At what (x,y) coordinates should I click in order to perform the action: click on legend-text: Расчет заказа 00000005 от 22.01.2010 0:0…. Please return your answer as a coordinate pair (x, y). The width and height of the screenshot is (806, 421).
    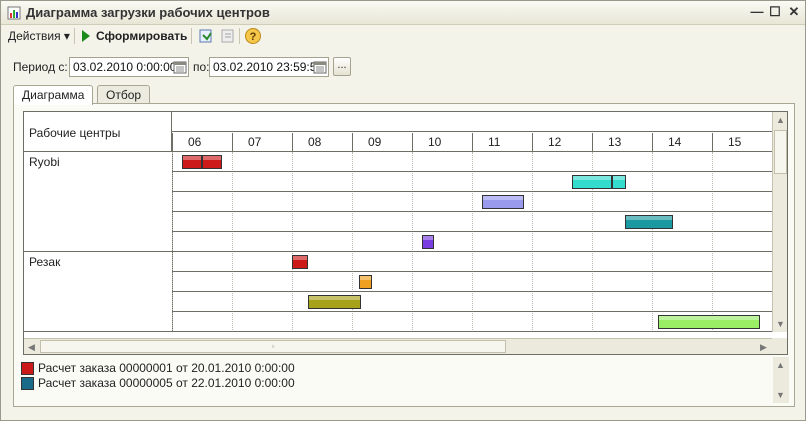
    Looking at the image, I should click on (166, 383).